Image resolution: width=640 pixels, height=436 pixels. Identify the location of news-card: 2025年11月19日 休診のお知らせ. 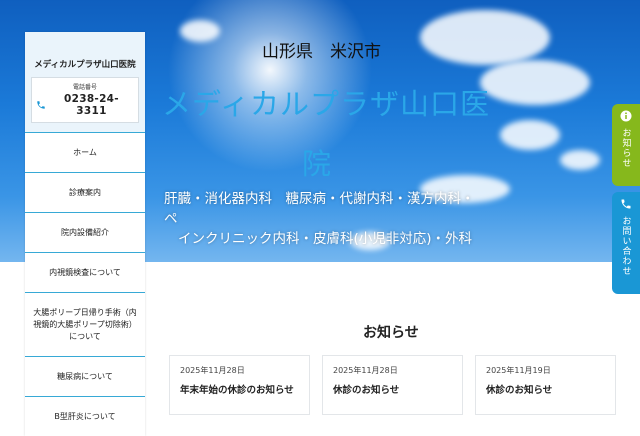
(545, 385).